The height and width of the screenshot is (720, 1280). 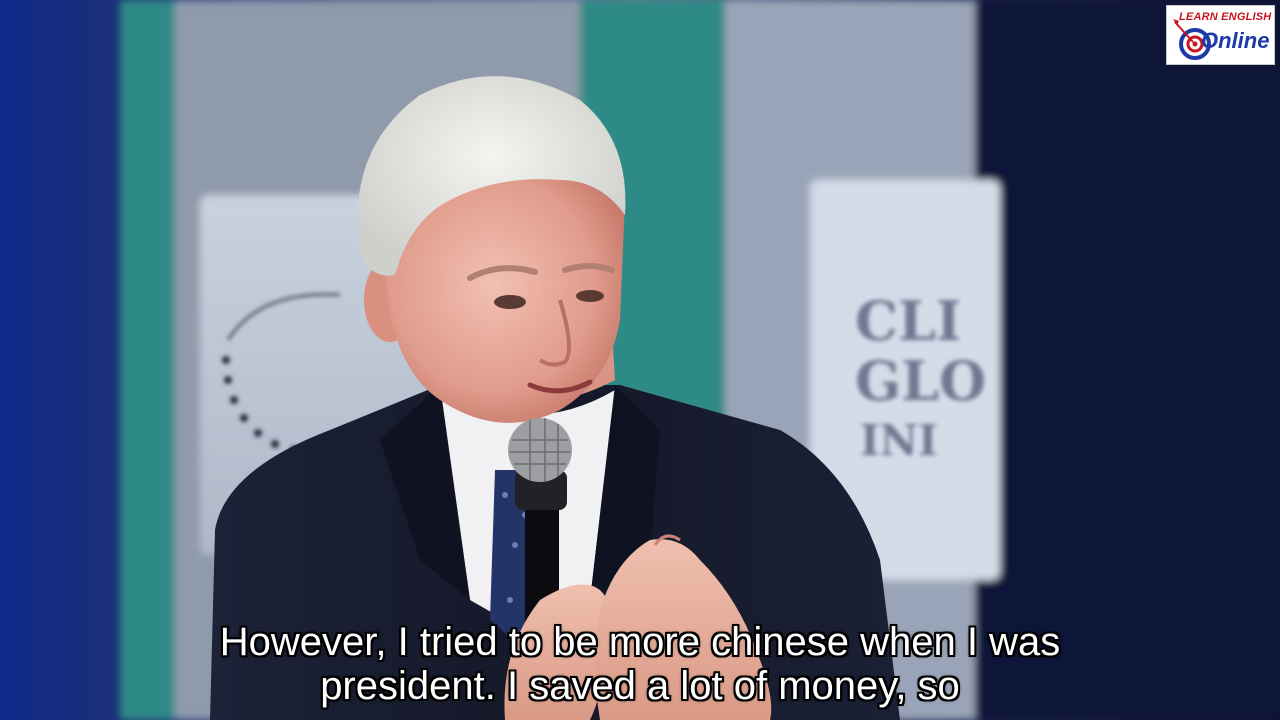 What do you see at coordinates (1235, 40) in the screenshot?
I see `logo-main-text: Online` at bounding box center [1235, 40].